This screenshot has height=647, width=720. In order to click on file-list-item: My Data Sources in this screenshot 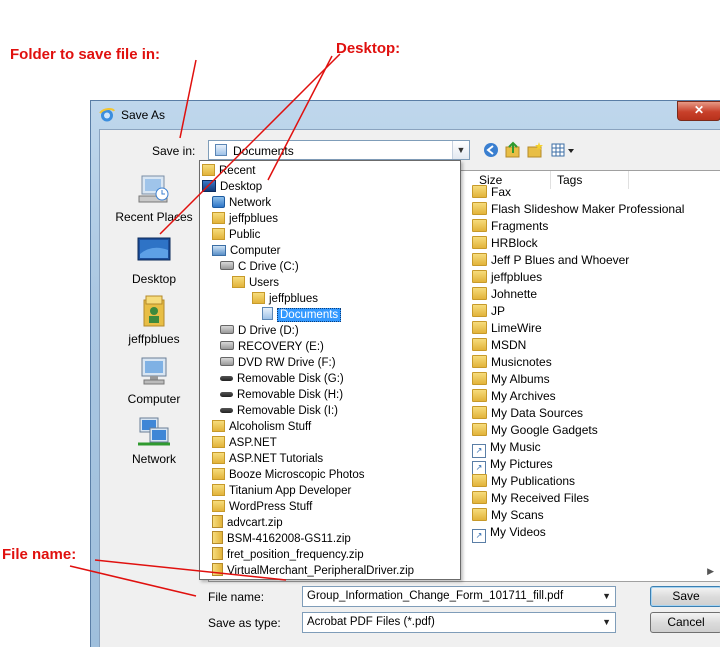, I will do `click(527, 413)`.